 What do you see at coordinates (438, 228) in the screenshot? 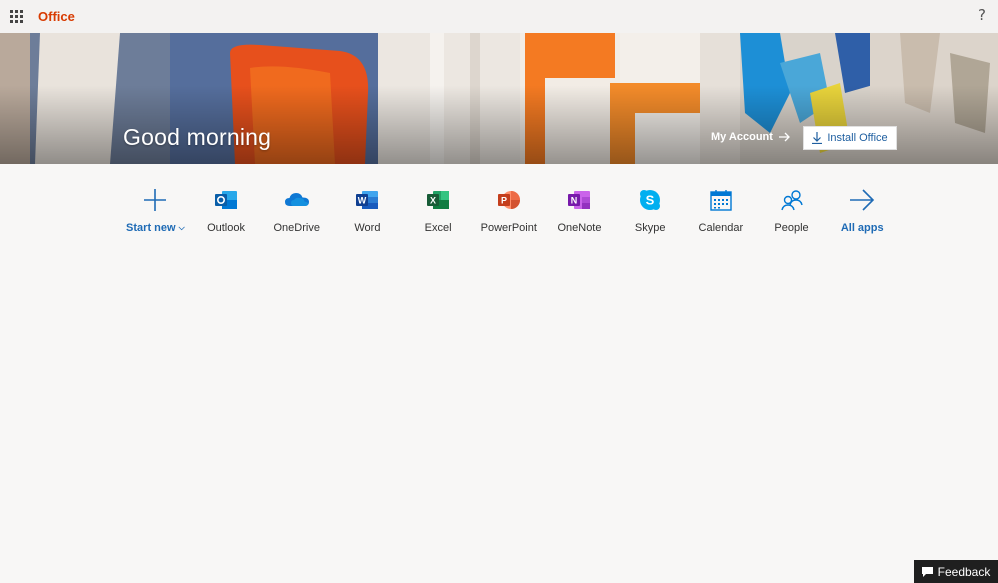
I see `app-label-excel: Excel` at bounding box center [438, 228].